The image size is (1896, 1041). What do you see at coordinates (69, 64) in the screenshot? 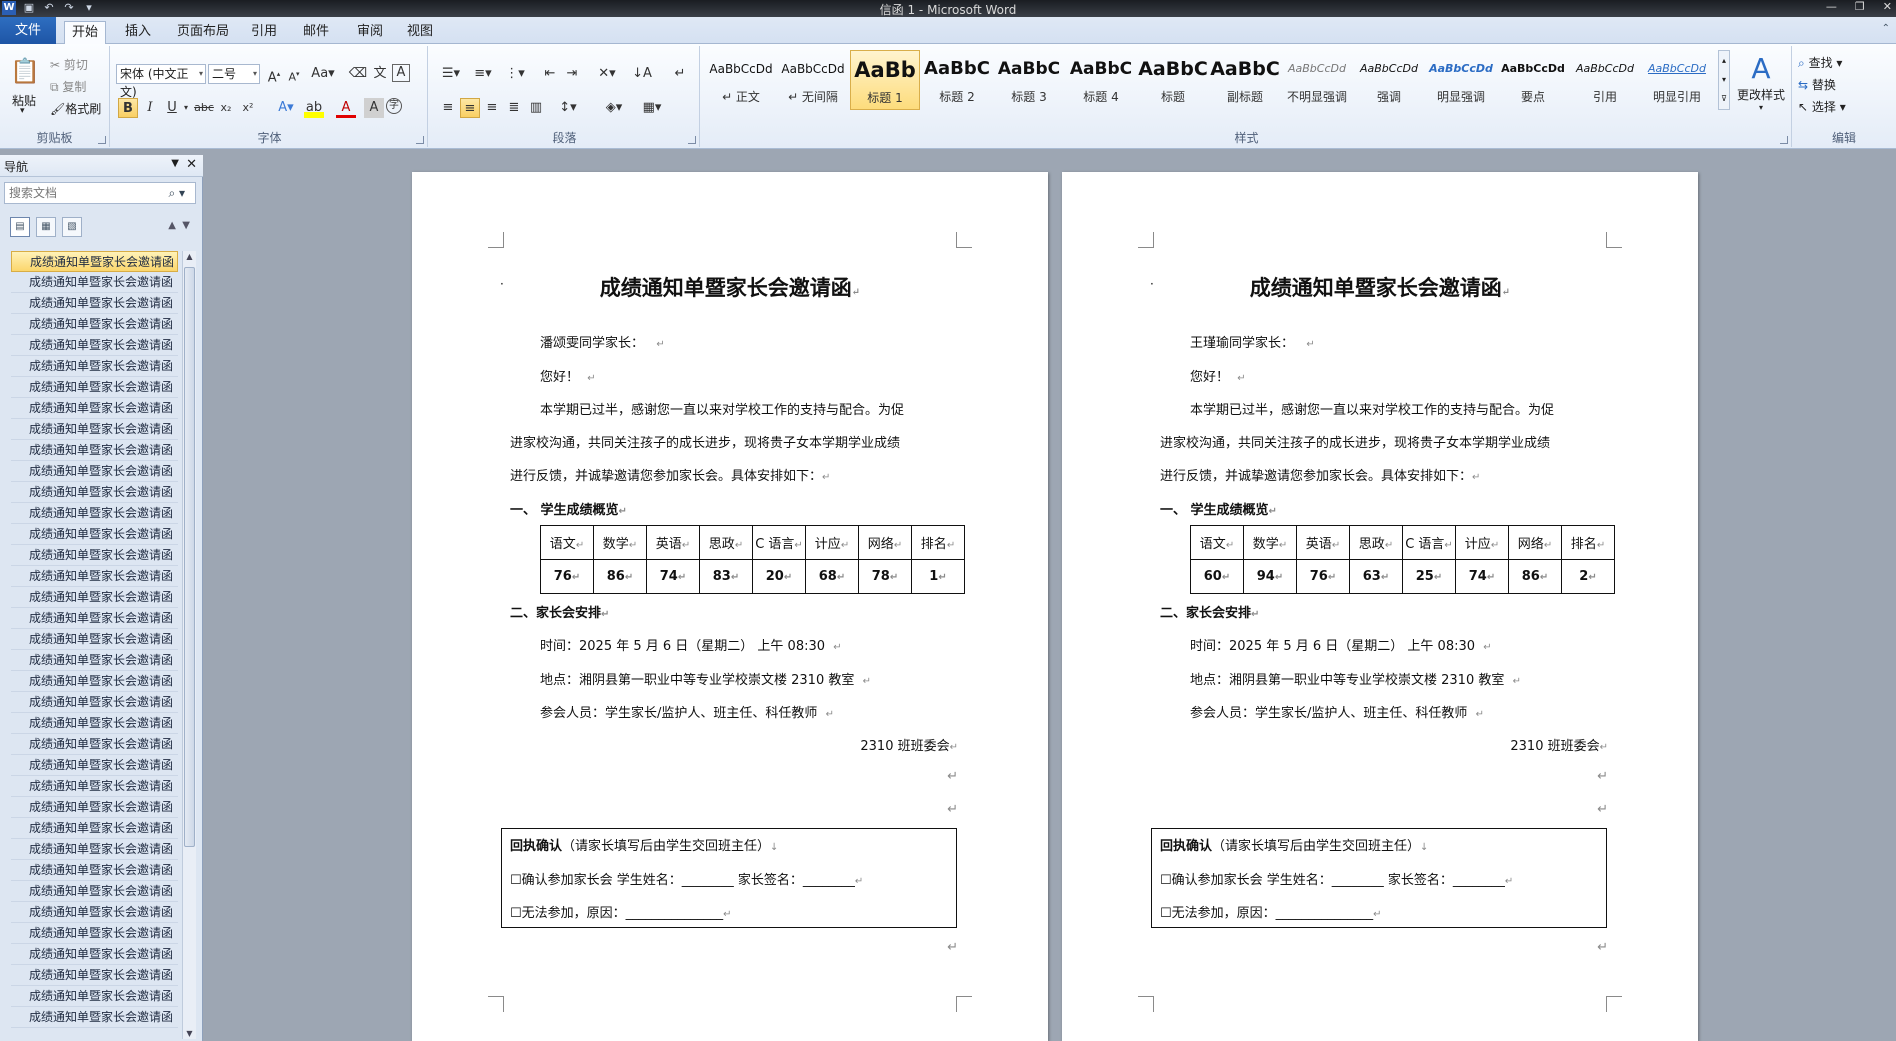
I see `cut-button: ✂ 剪切` at bounding box center [69, 64].